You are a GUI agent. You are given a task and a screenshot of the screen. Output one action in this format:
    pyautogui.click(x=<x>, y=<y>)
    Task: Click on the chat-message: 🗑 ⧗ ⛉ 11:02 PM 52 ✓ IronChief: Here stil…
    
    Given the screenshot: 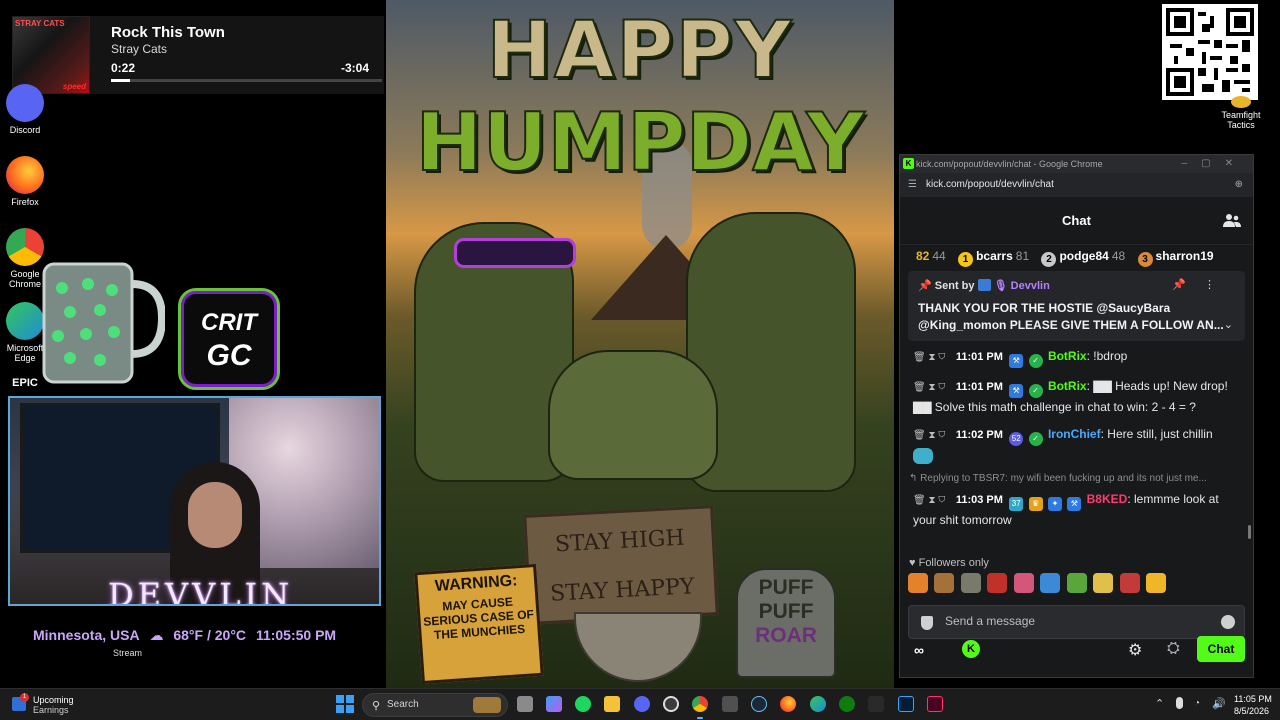 What is the action you would take?
    pyautogui.click(x=1076, y=444)
    